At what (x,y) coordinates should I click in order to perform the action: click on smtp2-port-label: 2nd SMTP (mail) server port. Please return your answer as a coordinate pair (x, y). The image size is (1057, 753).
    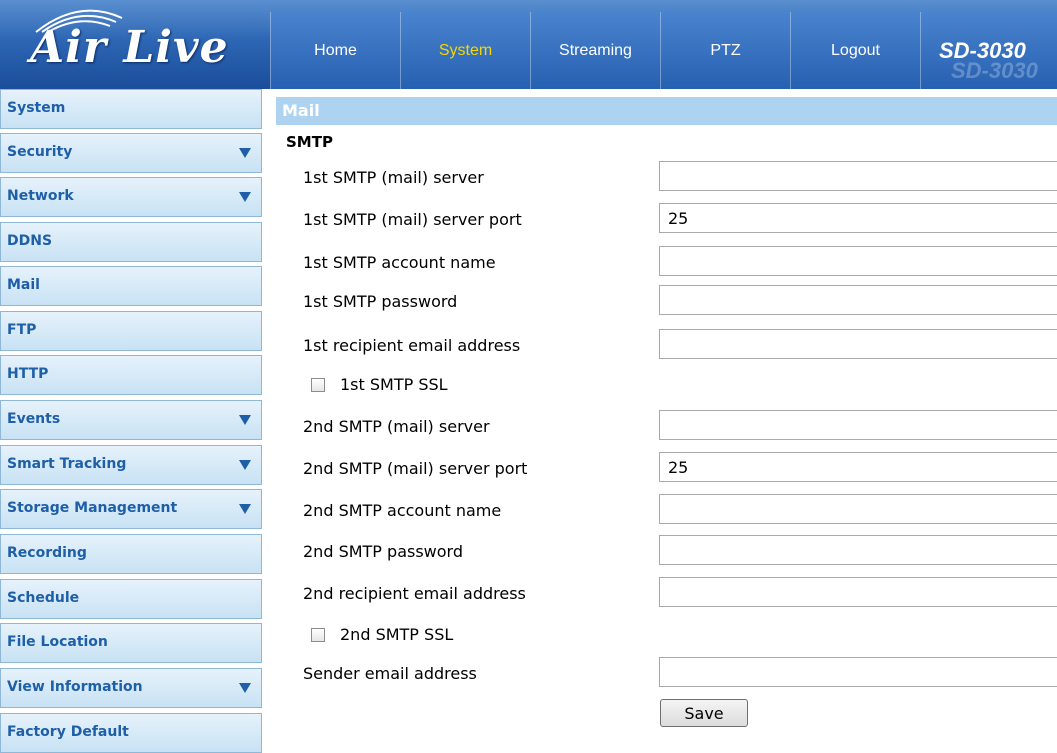
    Looking at the image, I should click on (415, 468).